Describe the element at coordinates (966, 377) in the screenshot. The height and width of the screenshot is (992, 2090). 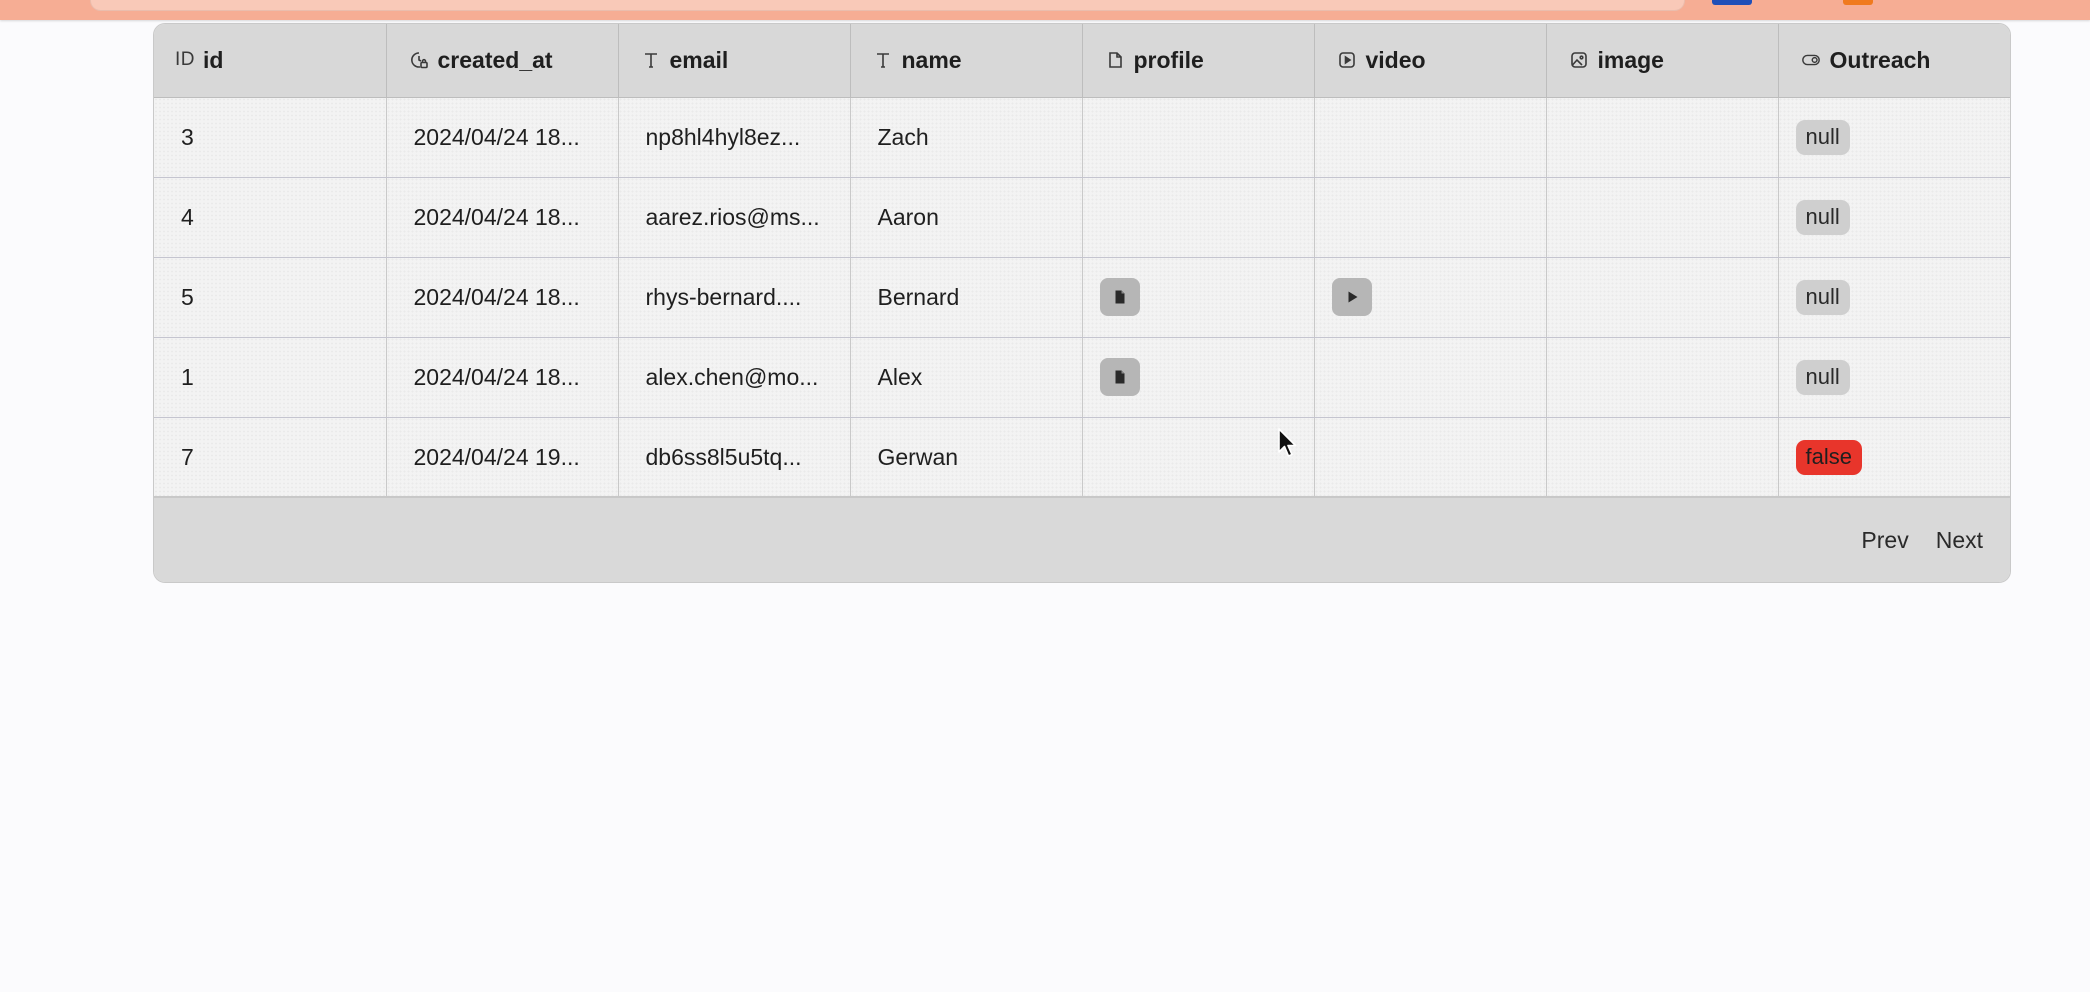
I see `cell-name: Alex` at that location.